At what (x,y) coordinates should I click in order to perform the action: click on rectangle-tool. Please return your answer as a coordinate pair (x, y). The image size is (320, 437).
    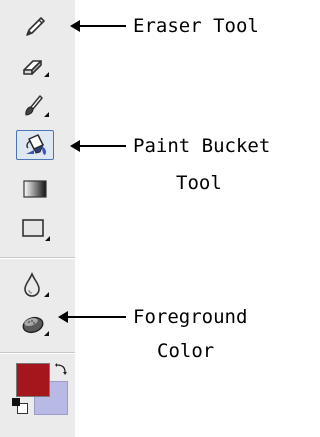
    Looking at the image, I should click on (35, 229).